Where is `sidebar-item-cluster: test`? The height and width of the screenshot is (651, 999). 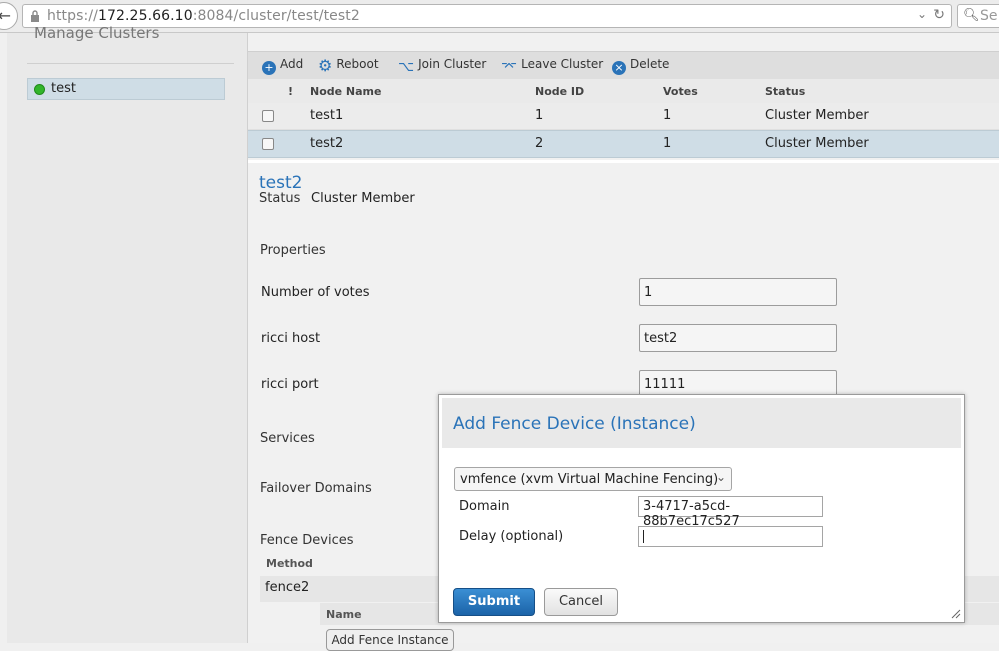 sidebar-item-cluster: test is located at coordinates (126, 89).